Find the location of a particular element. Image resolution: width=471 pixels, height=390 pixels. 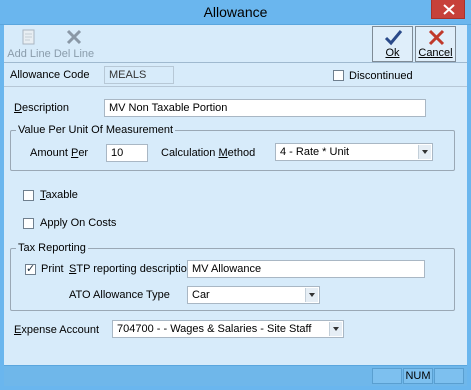

num-lock-indicator: NUM is located at coordinates (418, 376).